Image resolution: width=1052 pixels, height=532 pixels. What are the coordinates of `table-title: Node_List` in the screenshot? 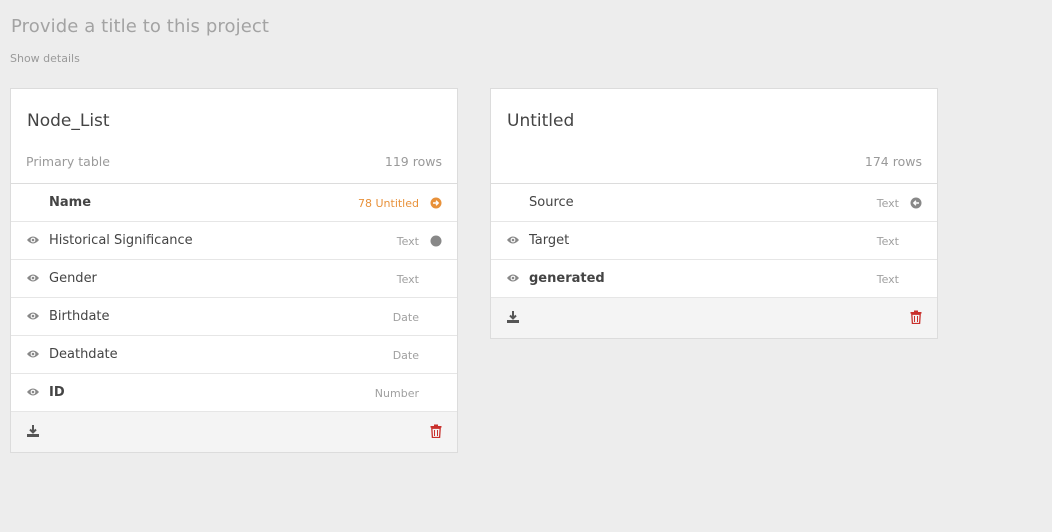 It's located at (68, 121).